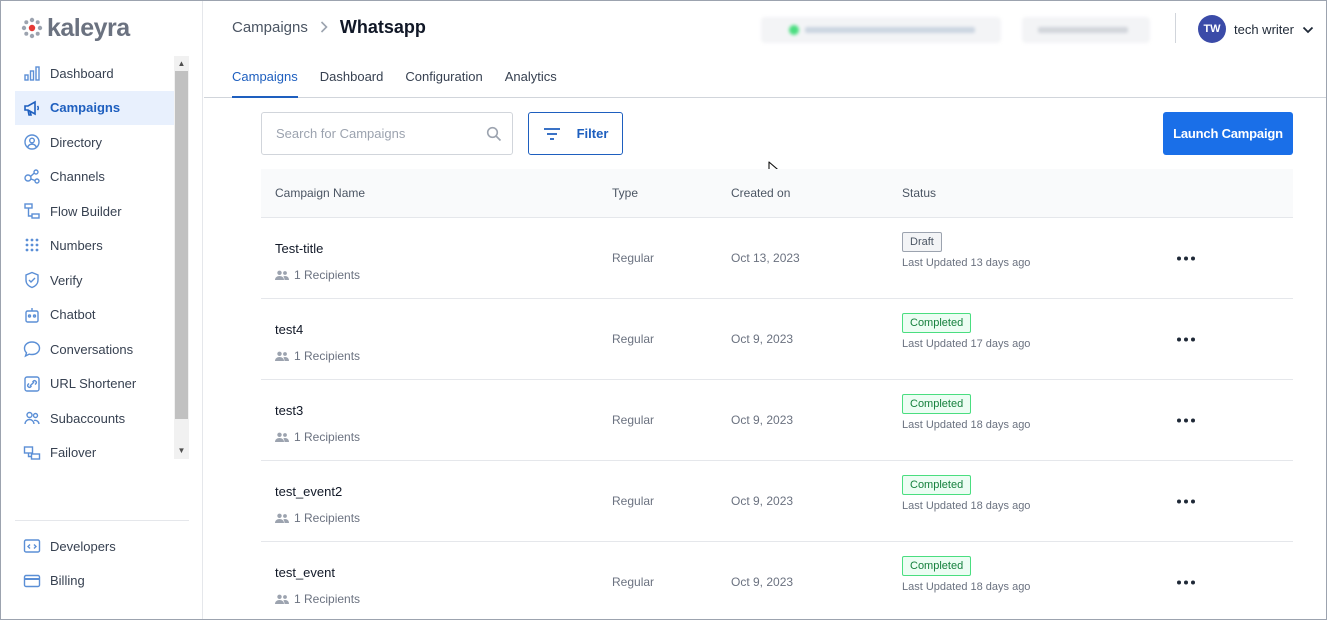 The height and width of the screenshot is (620, 1327). What do you see at coordinates (95, 315) in the screenshot?
I see `sidebar-item-chatbot: Chatbot` at bounding box center [95, 315].